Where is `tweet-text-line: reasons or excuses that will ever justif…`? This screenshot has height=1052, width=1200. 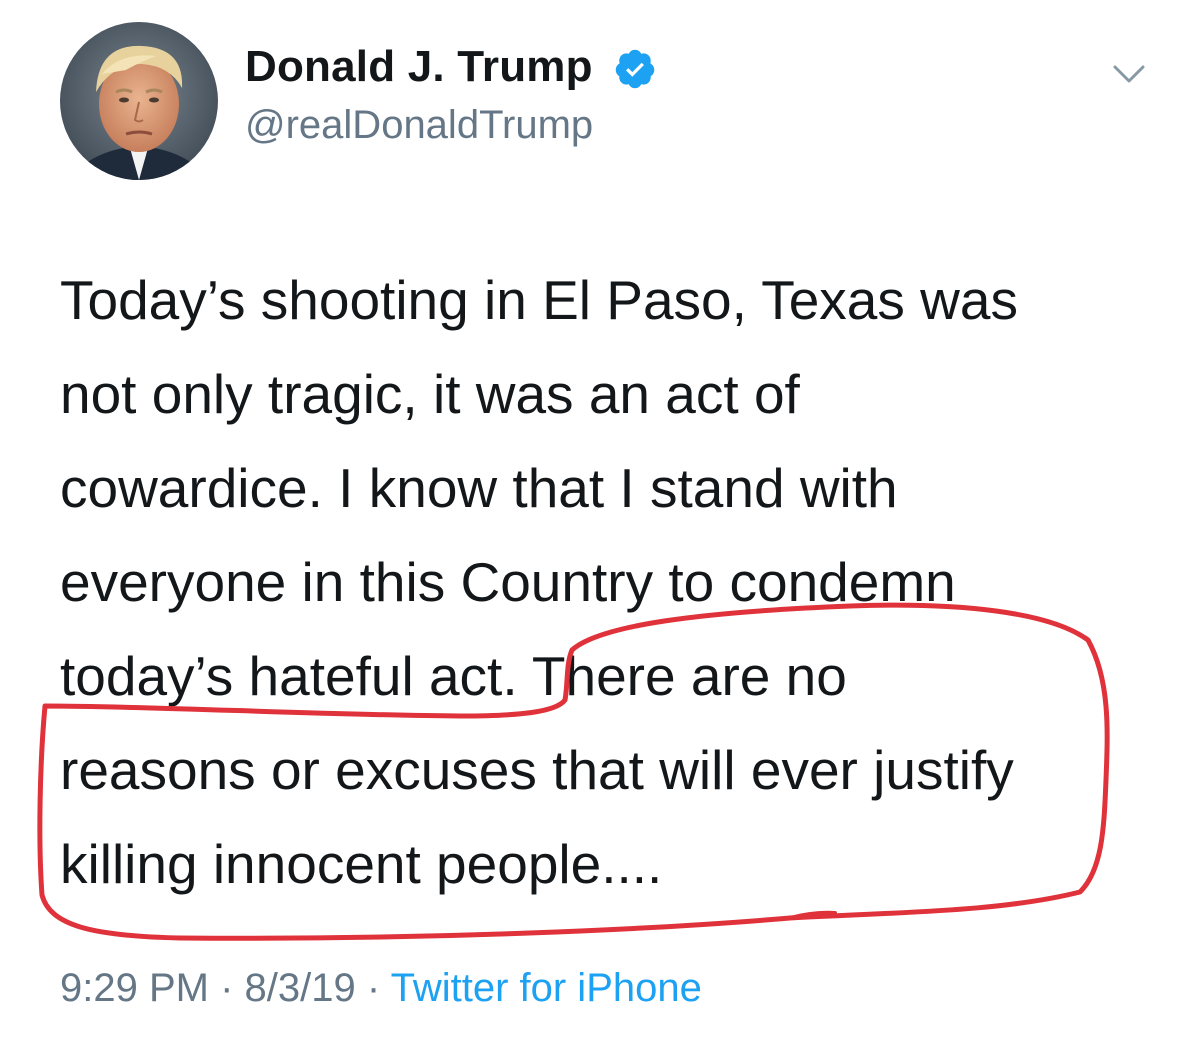
tweet-text-line: reasons or excuses that will ever justif… is located at coordinates (537, 770).